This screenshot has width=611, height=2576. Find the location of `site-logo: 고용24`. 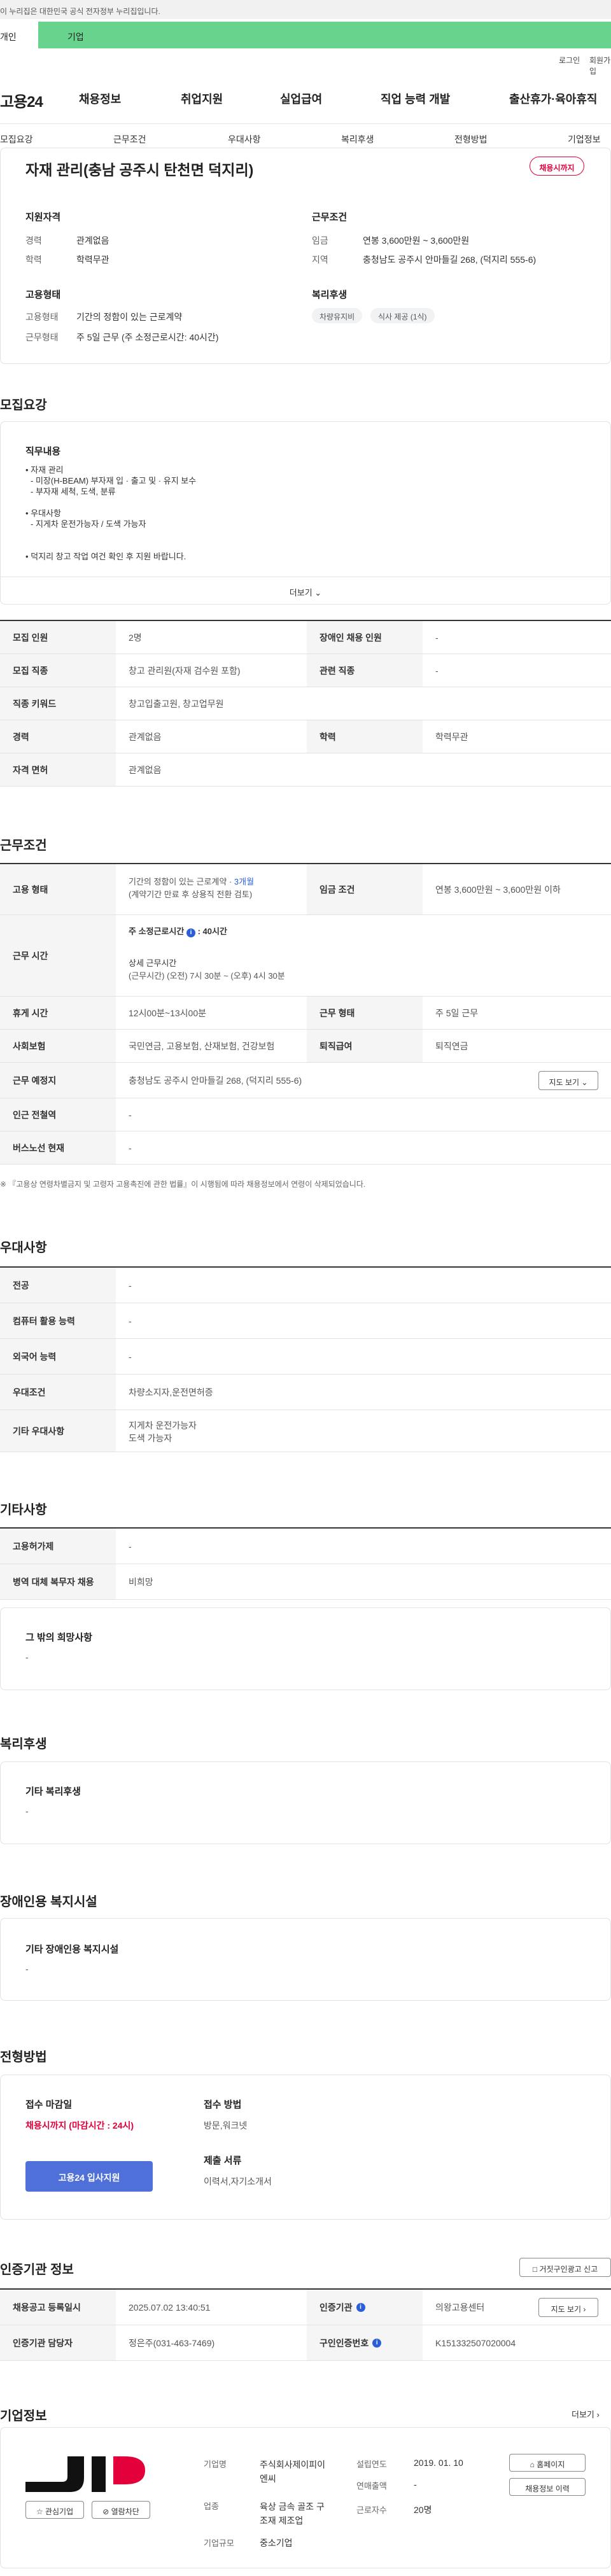

site-logo: 고용24 is located at coordinates (21, 100).